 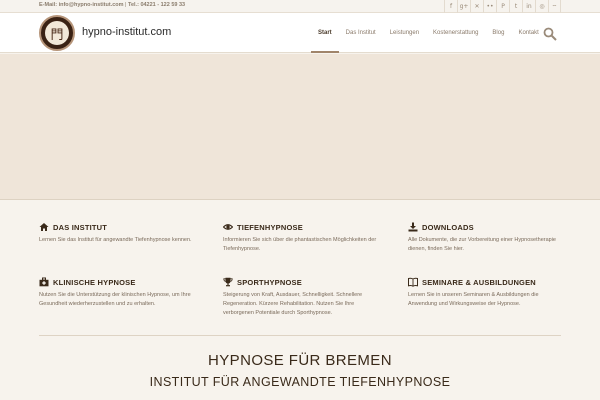 I want to click on nav-kontakt: Kontakt, so click(x=528, y=33).